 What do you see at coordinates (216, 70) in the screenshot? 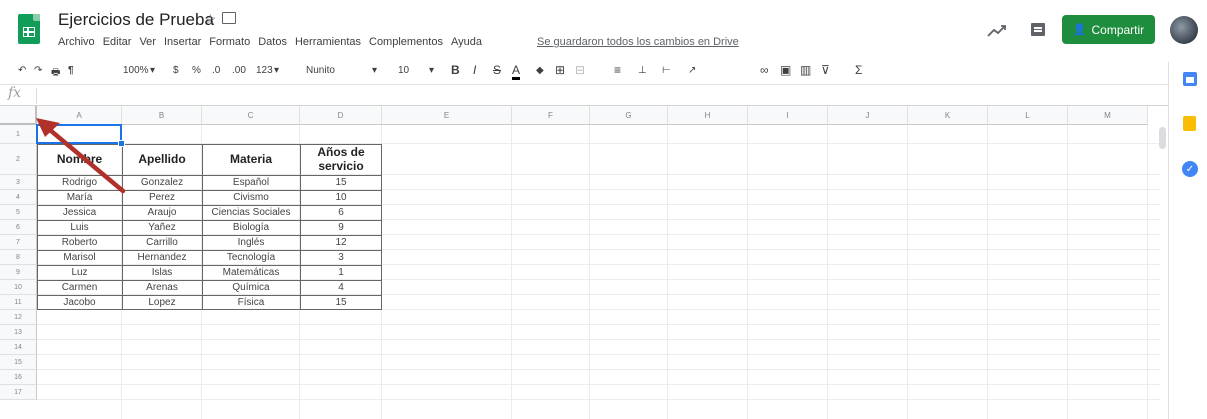
I see `decrease-decimal-button: .0` at bounding box center [216, 70].